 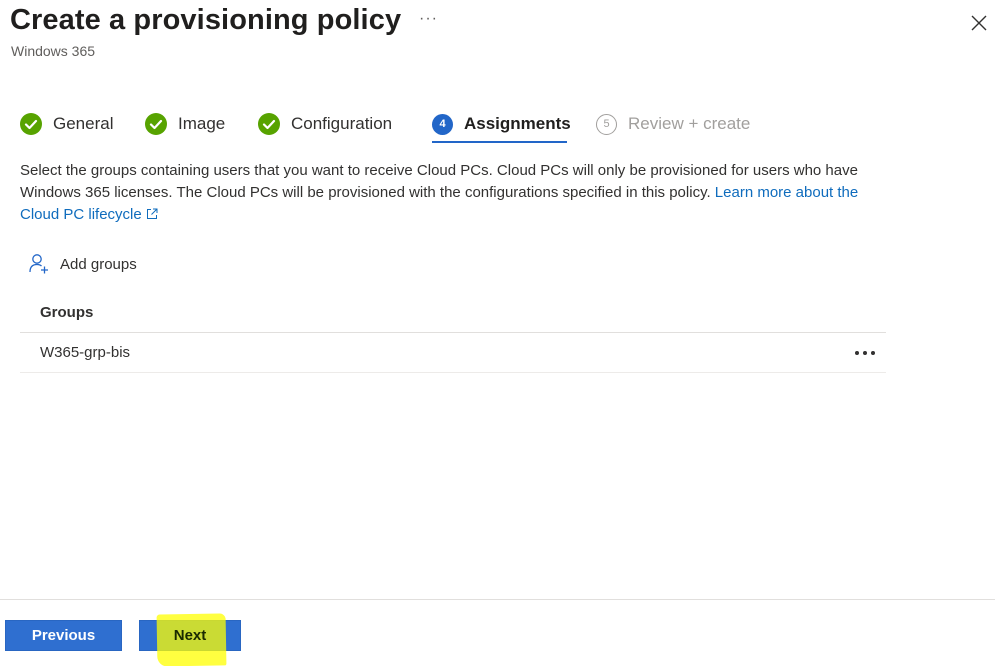 What do you see at coordinates (98, 264) in the screenshot?
I see `add-groups-label: Add groups` at bounding box center [98, 264].